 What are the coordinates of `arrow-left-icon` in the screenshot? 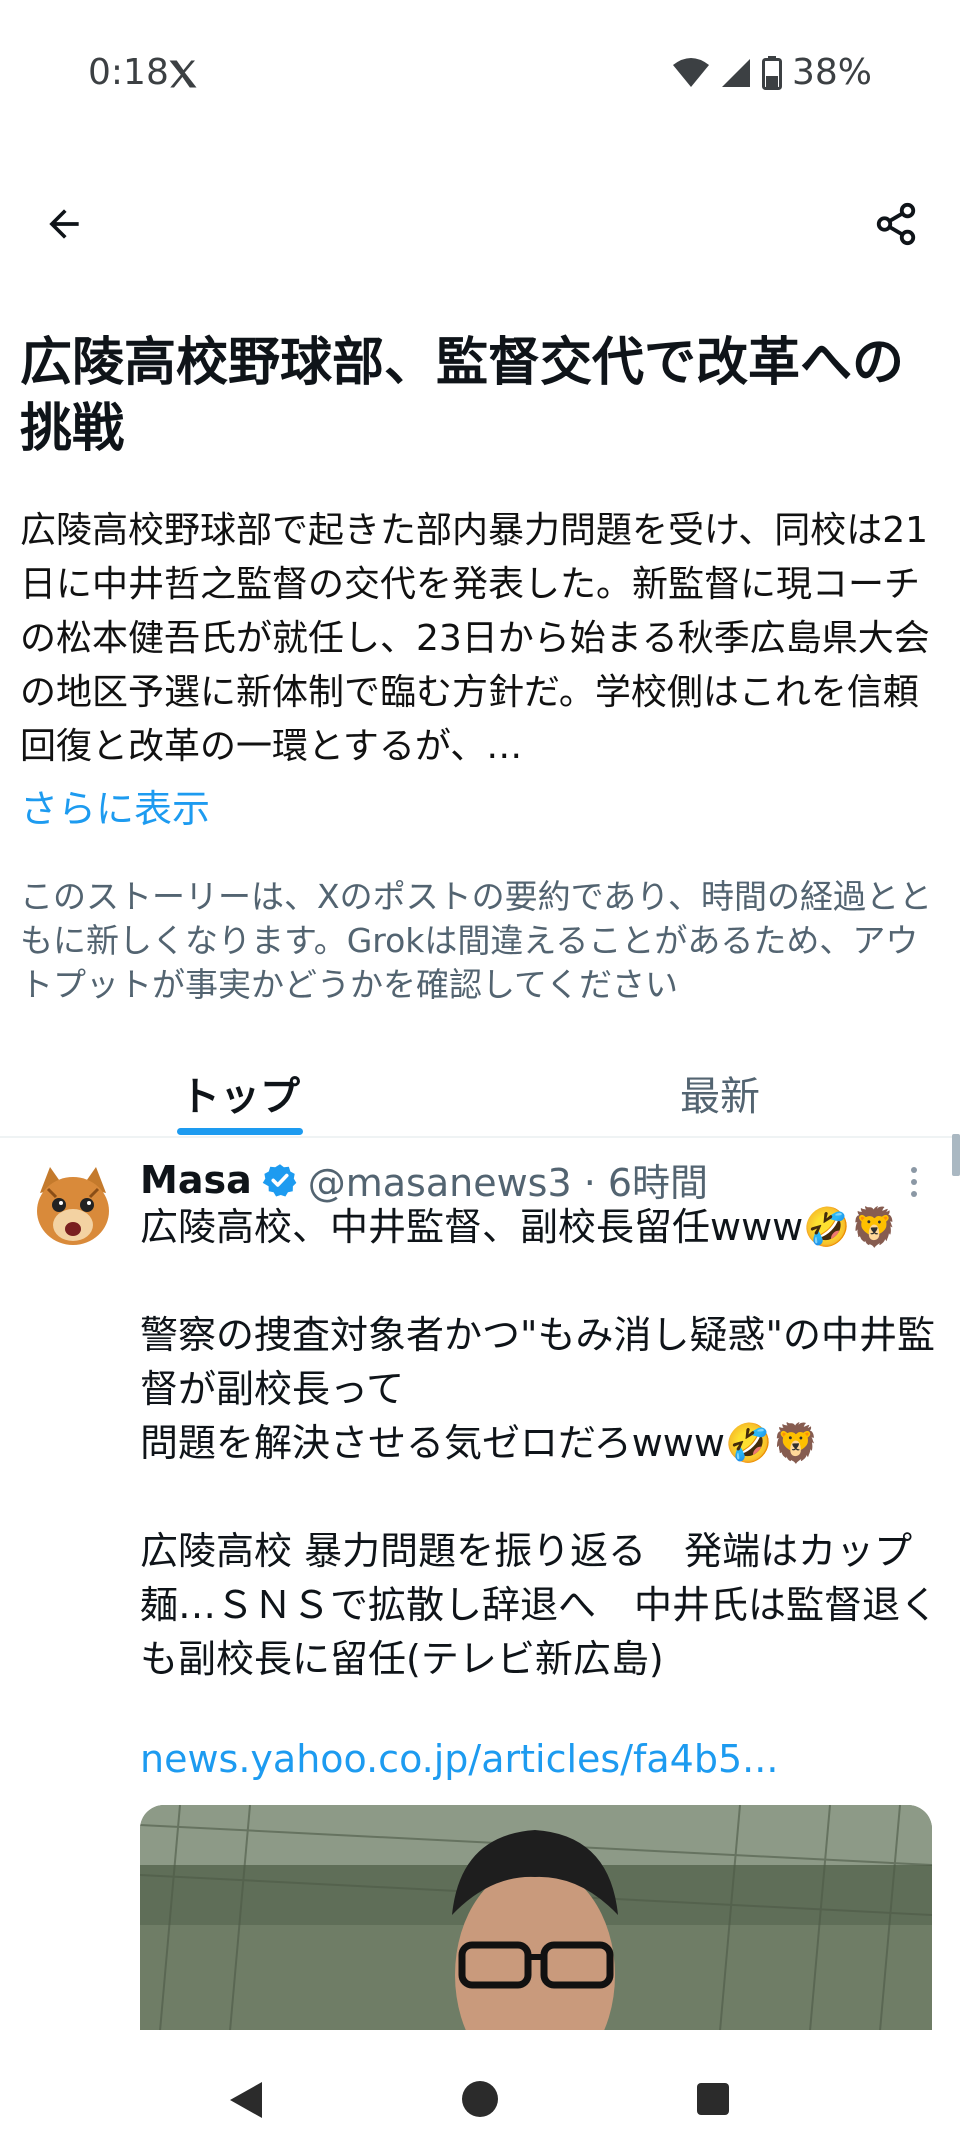 It's located at (64, 224).